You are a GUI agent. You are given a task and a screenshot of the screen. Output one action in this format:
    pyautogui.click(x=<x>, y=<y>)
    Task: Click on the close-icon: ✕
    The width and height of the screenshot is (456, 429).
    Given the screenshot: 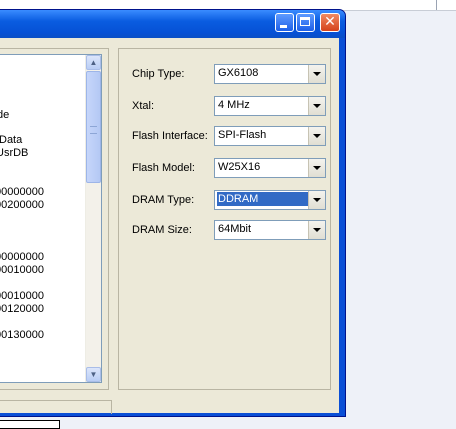 What is the action you would take?
    pyautogui.click(x=330, y=22)
    